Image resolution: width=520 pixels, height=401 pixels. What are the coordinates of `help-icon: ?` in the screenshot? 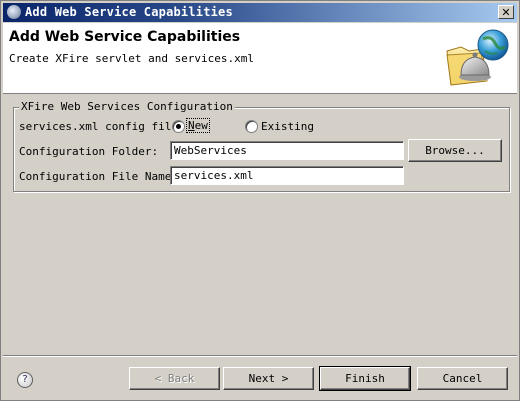 It's located at (25, 380).